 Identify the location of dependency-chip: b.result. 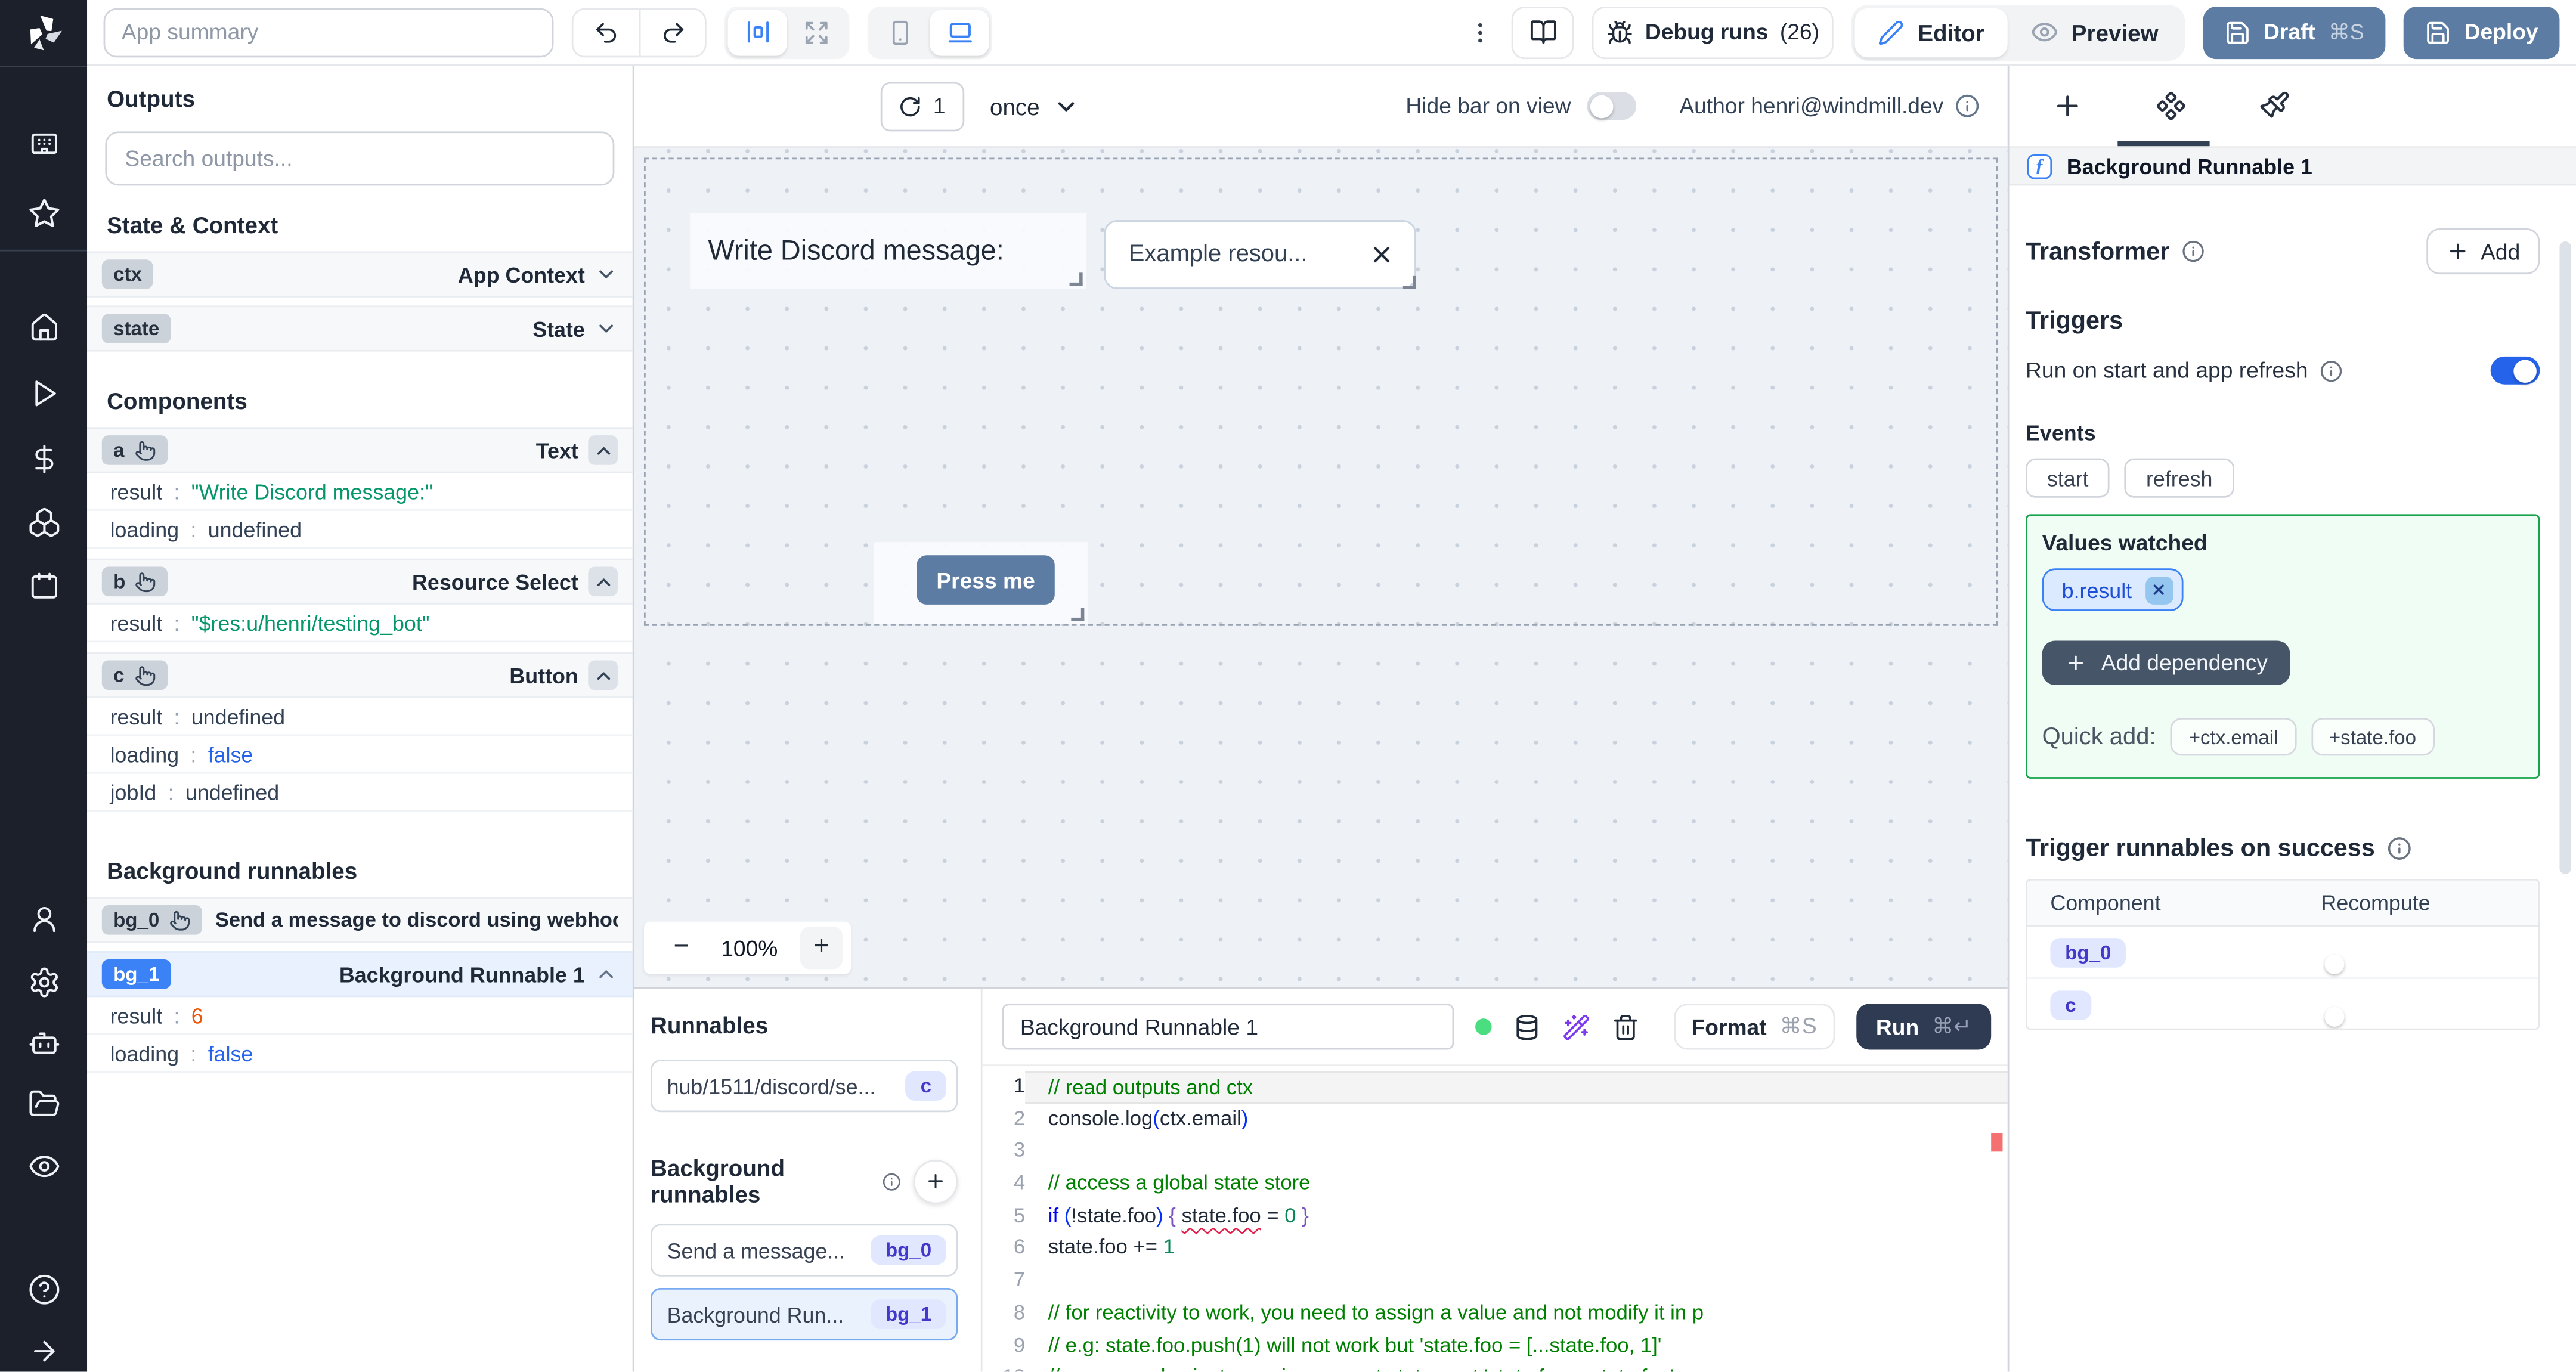
(2112, 589).